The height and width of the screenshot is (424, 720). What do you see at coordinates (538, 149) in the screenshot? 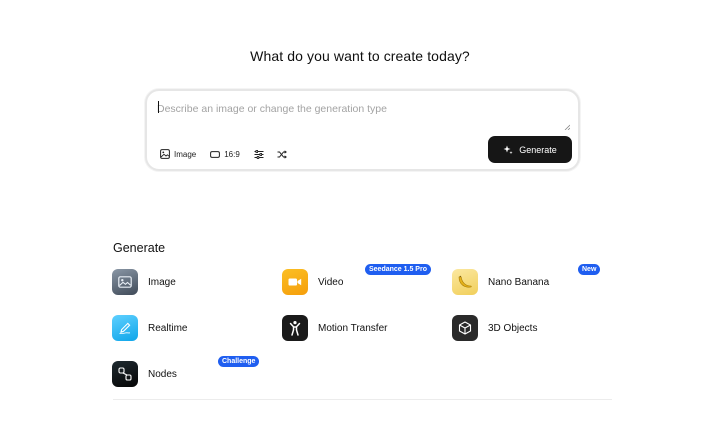
I see `generate-label: Generate` at bounding box center [538, 149].